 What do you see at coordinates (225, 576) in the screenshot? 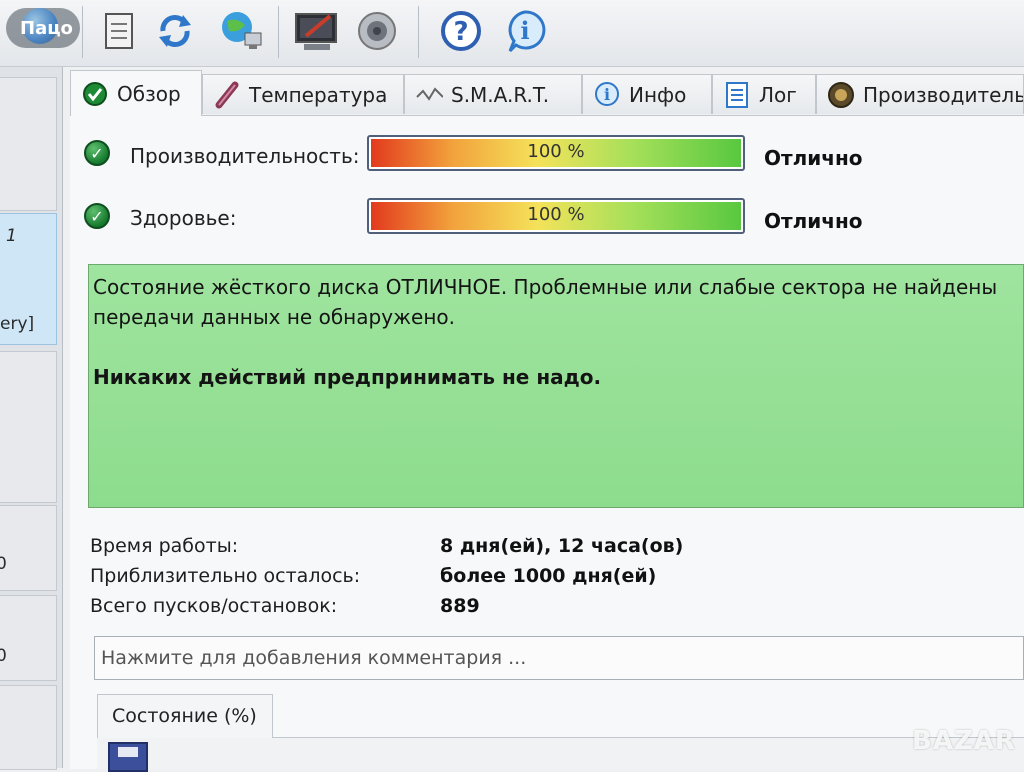
I see `remaining-label: Приблизительно осталось:` at bounding box center [225, 576].